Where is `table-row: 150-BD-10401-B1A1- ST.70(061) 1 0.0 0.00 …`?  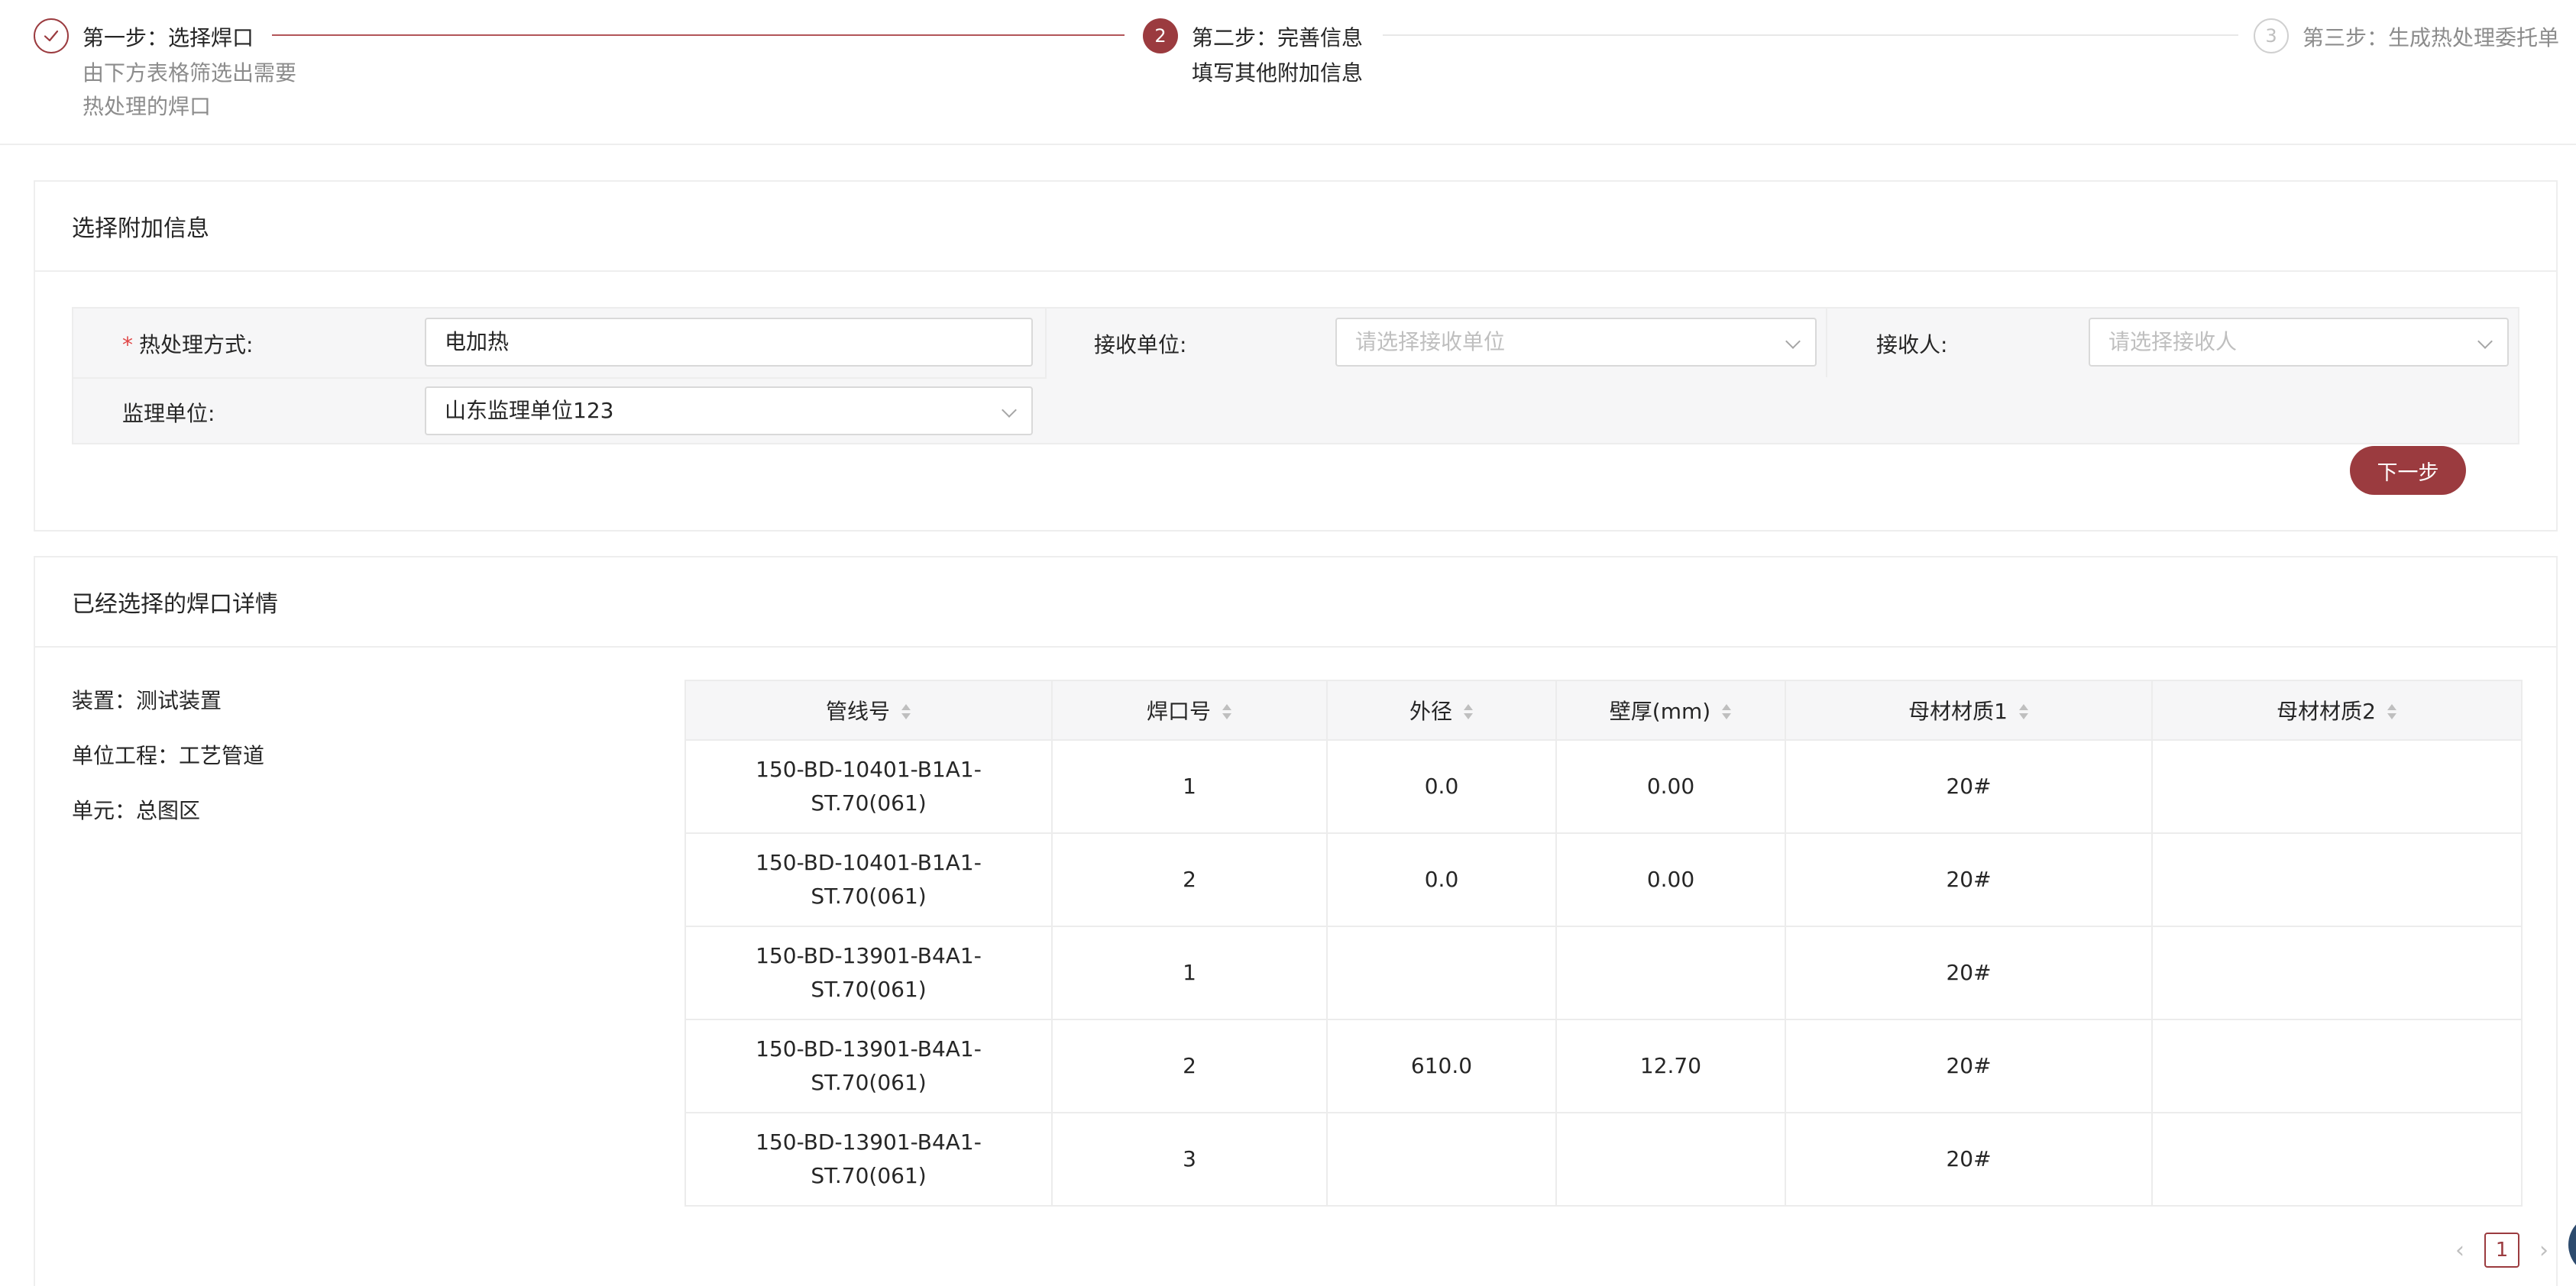
table-row: 150-BD-10401-B1A1- ST.70(061) 1 0.0 0.00 … is located at coordinates (1603, 786).